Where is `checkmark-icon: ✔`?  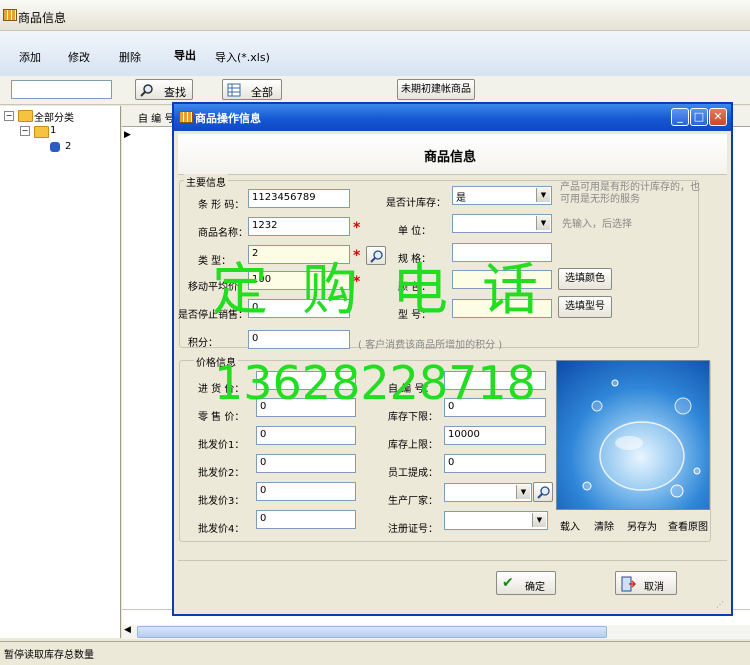
checkmark-icon: ✔ is located at coordinates (508, 583).